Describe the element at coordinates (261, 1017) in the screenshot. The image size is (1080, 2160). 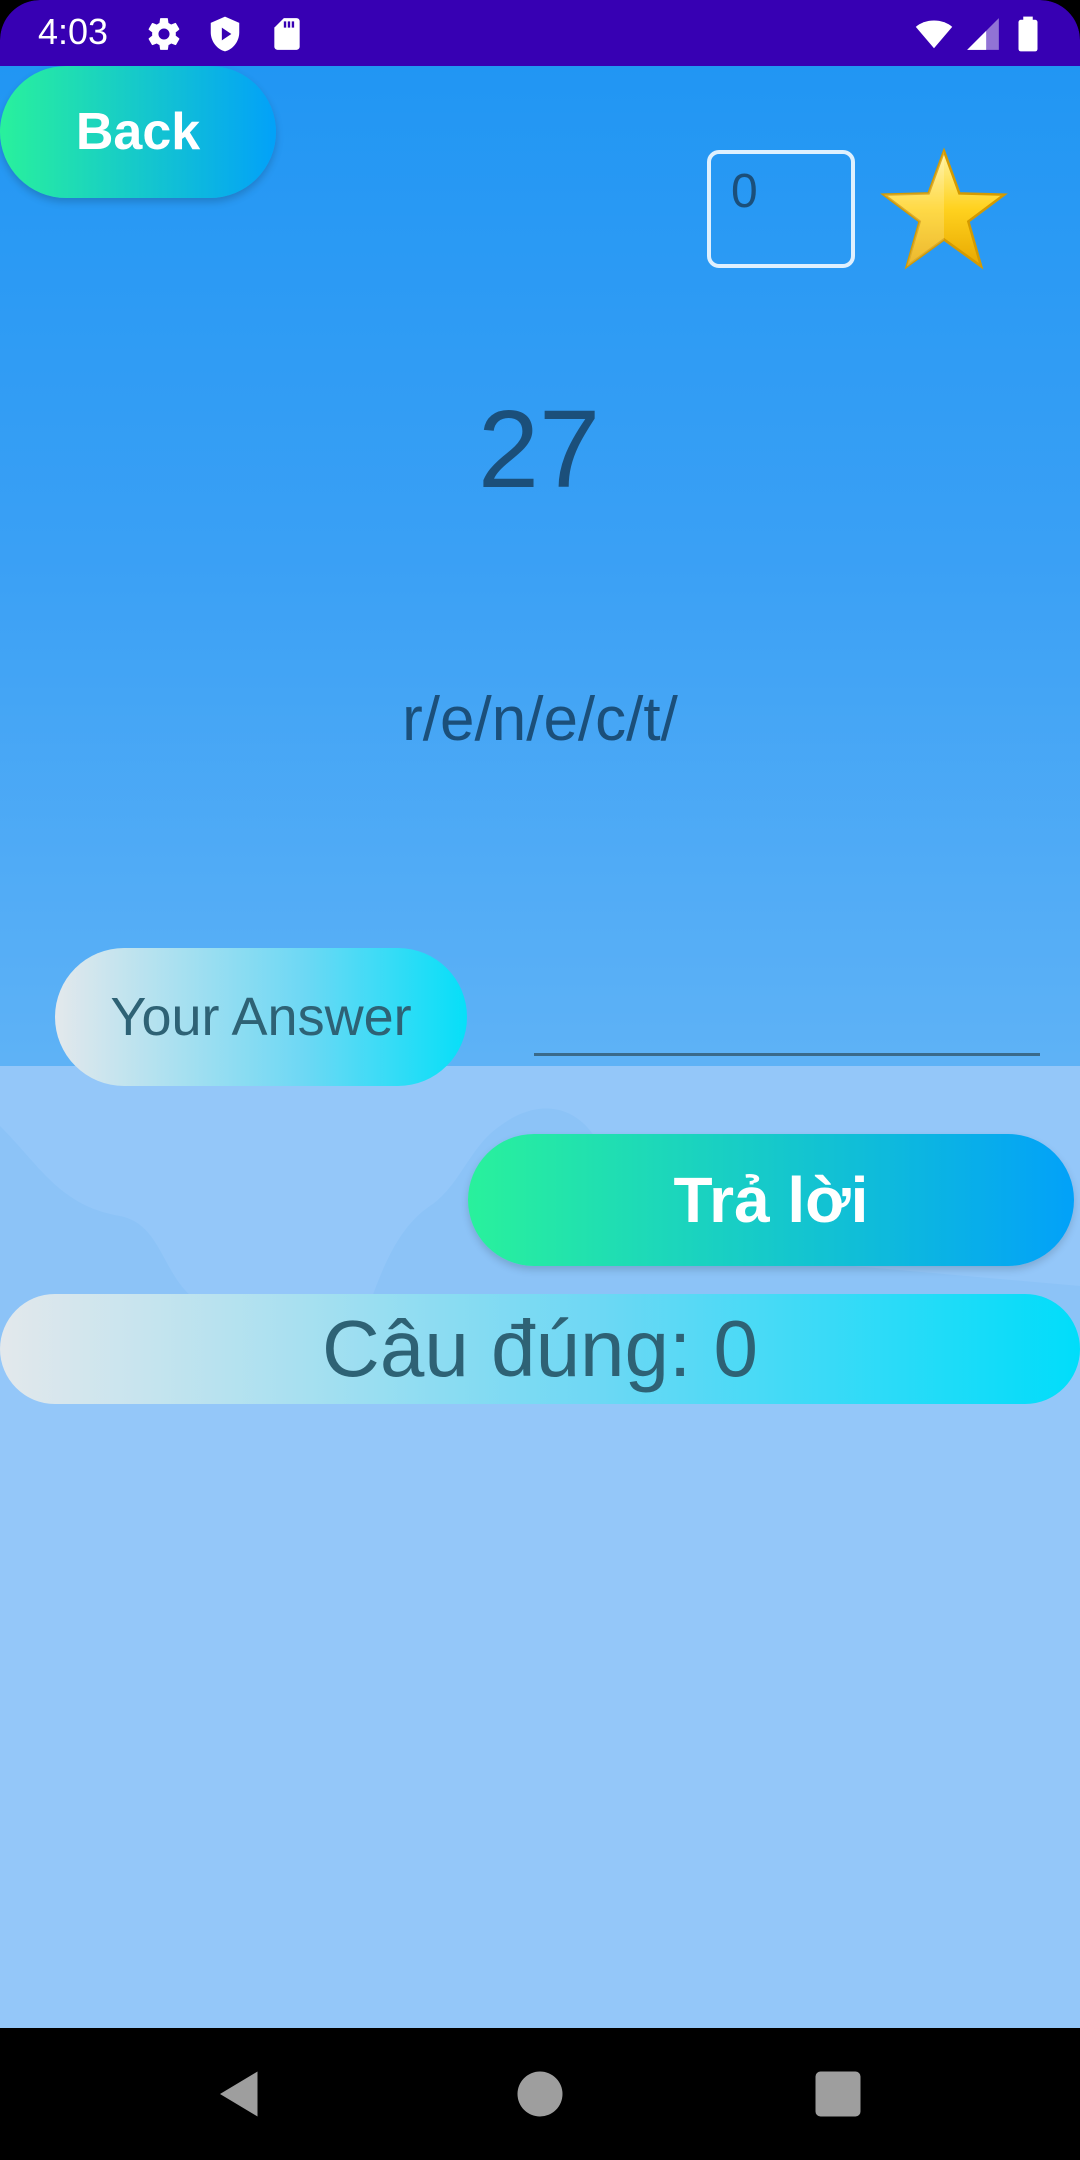
I see `answer-label: Your Answer` at that location.